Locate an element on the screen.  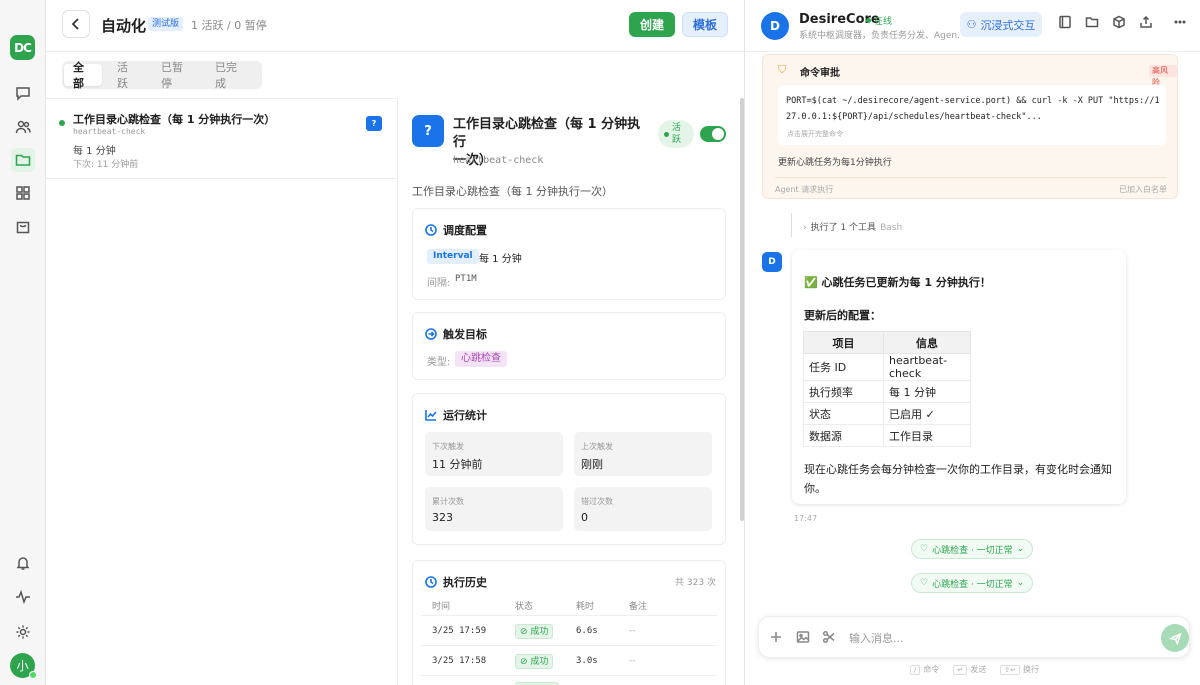
table-cell: 数据源 is located at coordinates (843, 435).